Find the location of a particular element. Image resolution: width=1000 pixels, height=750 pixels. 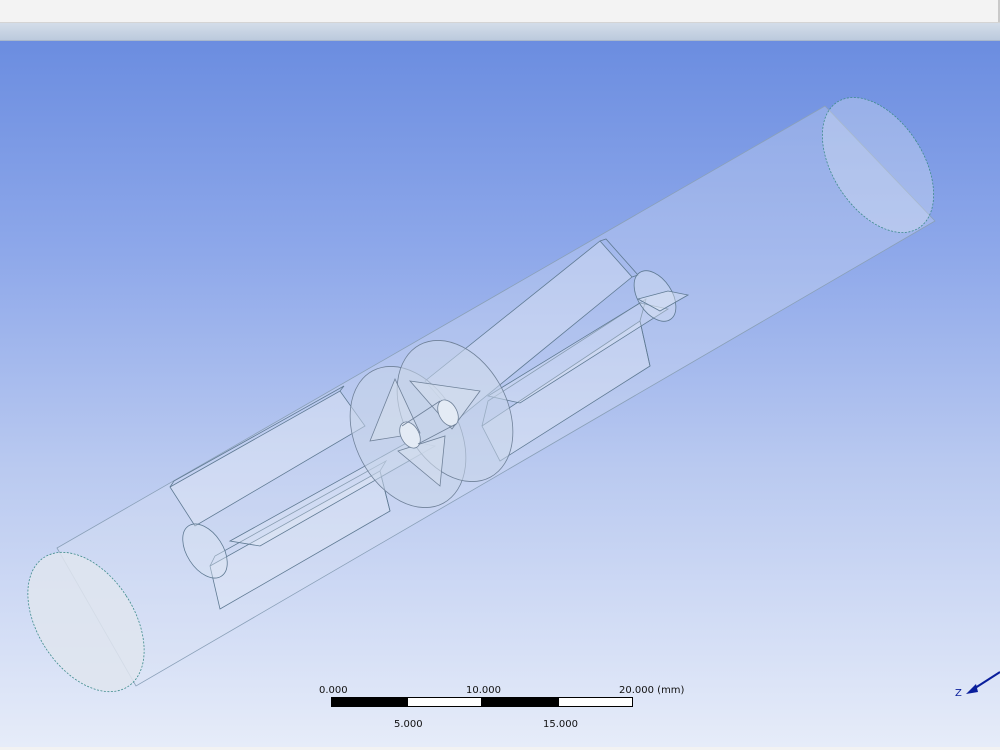

axis-triad-icon is located at coordinates (983, 682).